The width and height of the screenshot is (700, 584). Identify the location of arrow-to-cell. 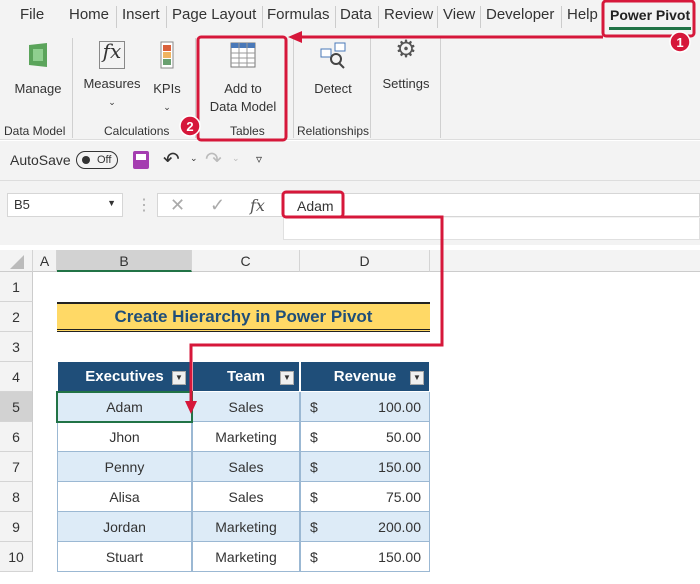
(316, 310).